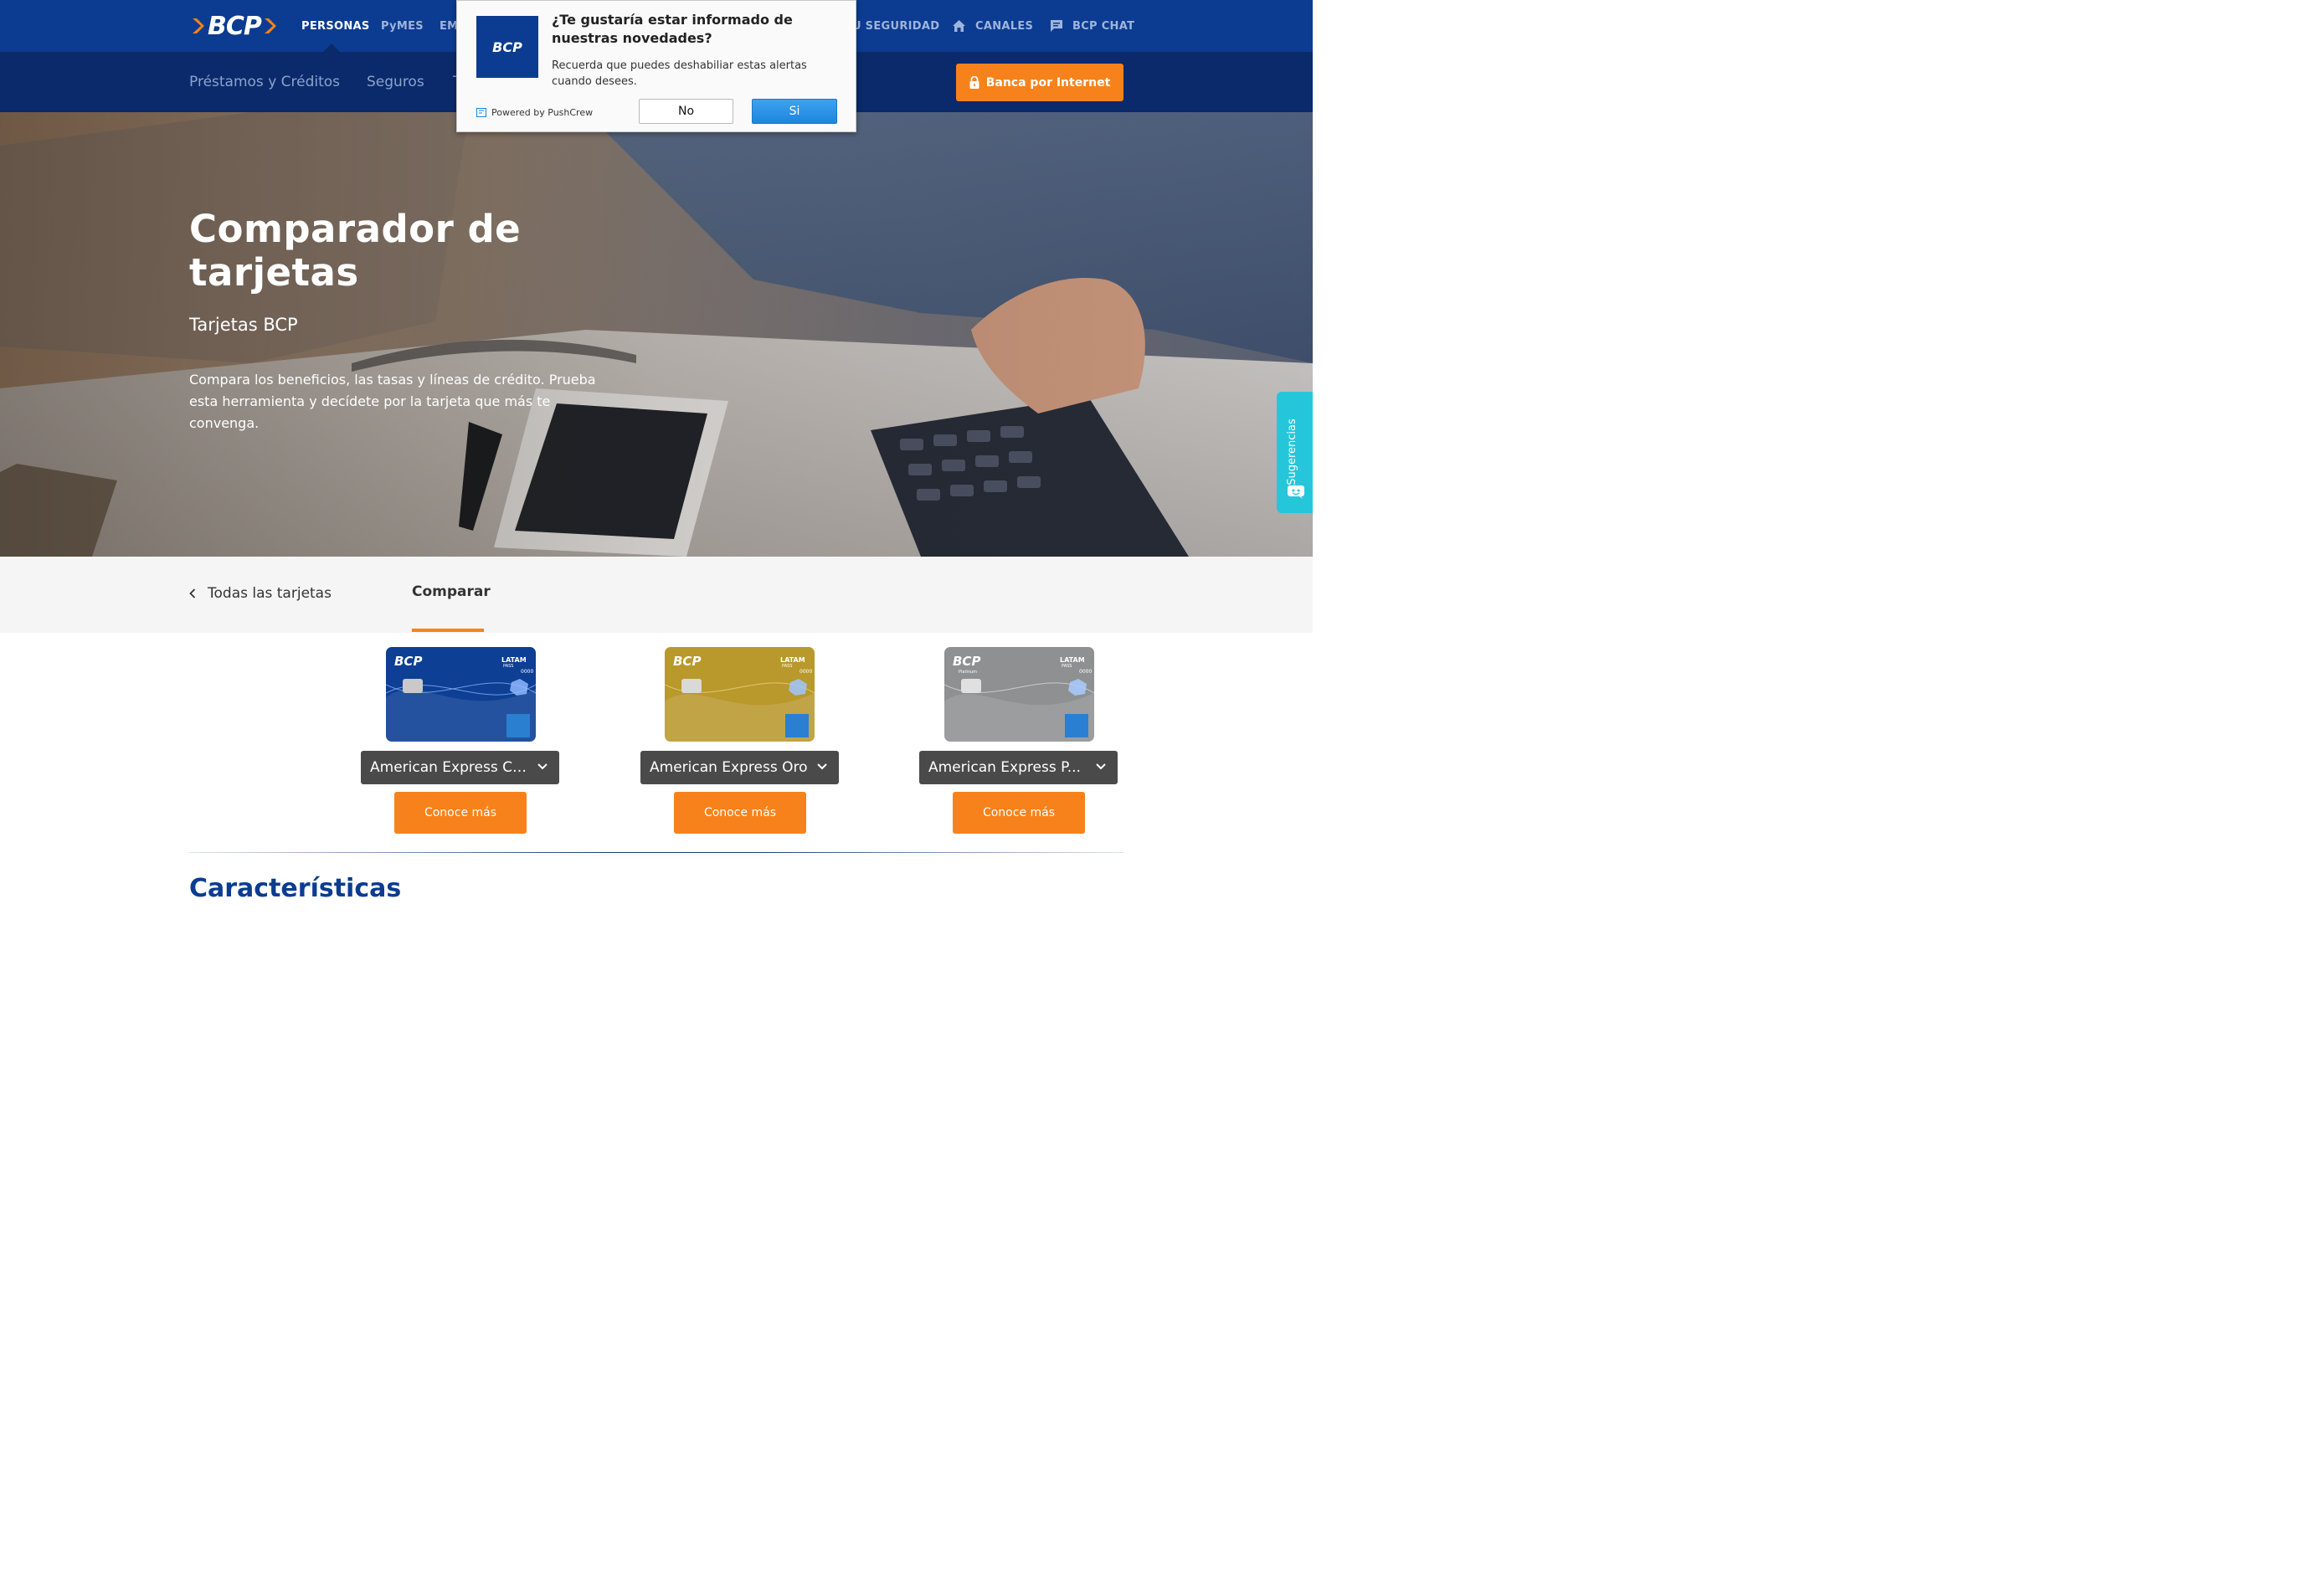  What do you see at coordinates (974, 83) in the screenshot?
I see `lock-icon` at bounding box center [974, 83].